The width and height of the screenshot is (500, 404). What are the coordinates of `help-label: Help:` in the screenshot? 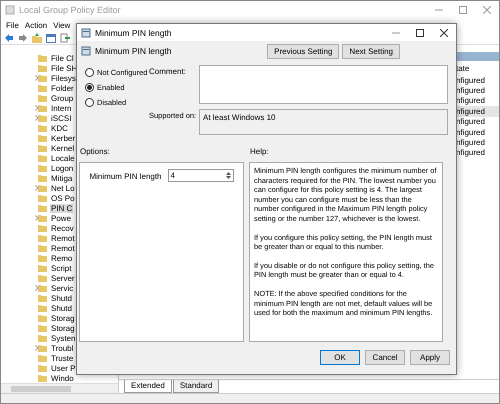 It's located at (259, 151).